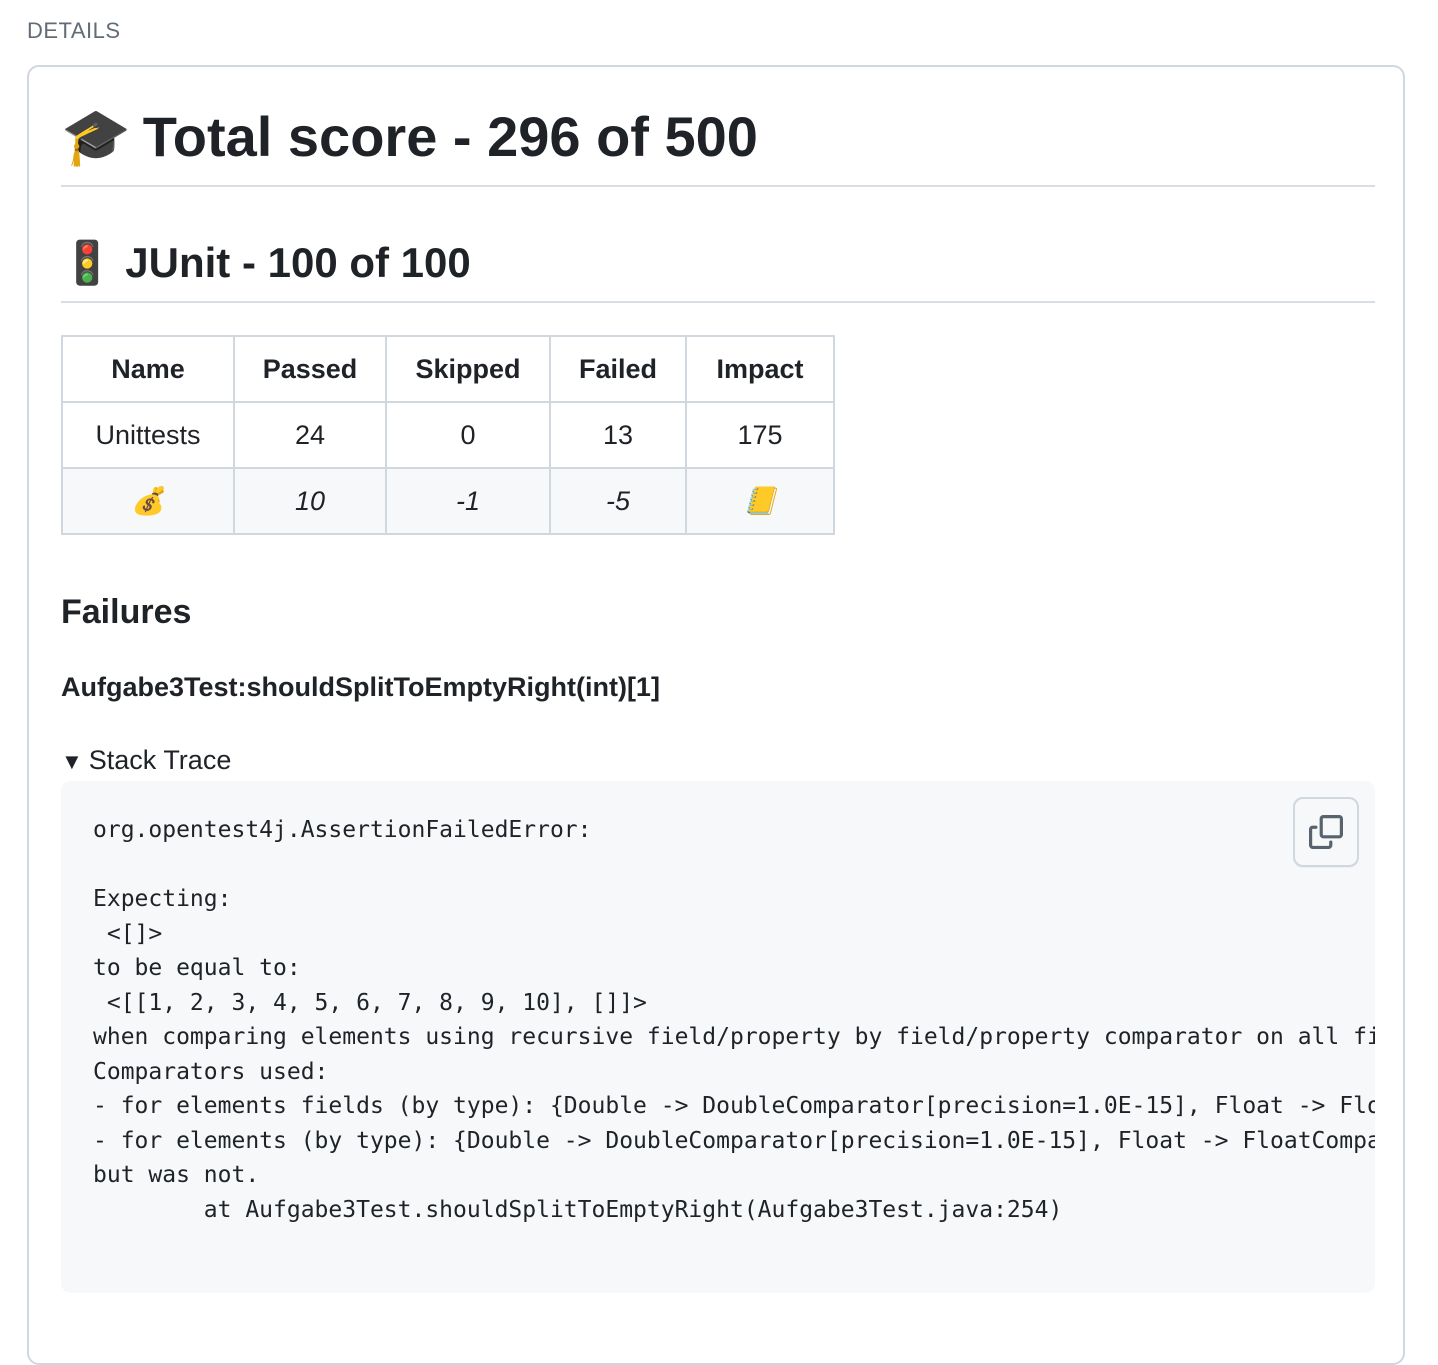 This screenshot has width=1438, height=1365. I want to click on header-failed: Failed, so click(618, 369).